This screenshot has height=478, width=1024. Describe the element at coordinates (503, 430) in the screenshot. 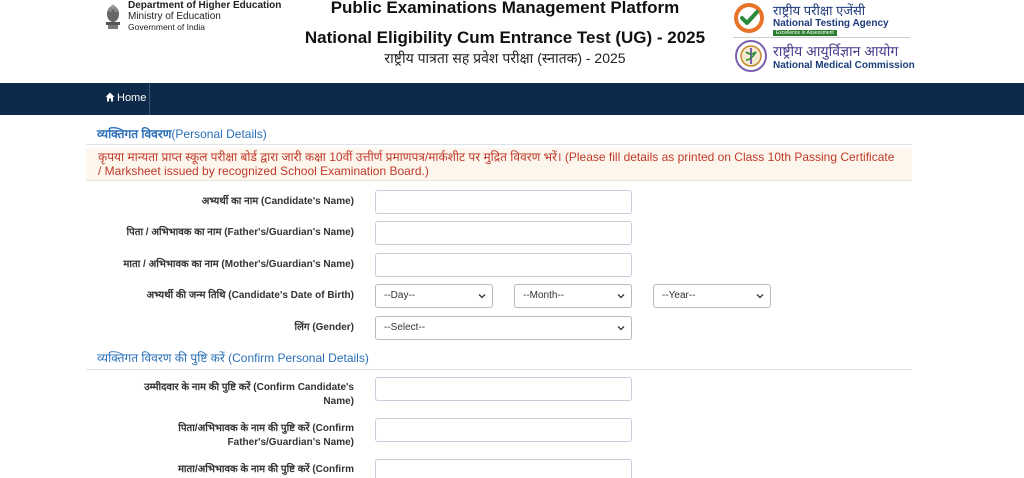

I see `confirm-father-input` at that location.